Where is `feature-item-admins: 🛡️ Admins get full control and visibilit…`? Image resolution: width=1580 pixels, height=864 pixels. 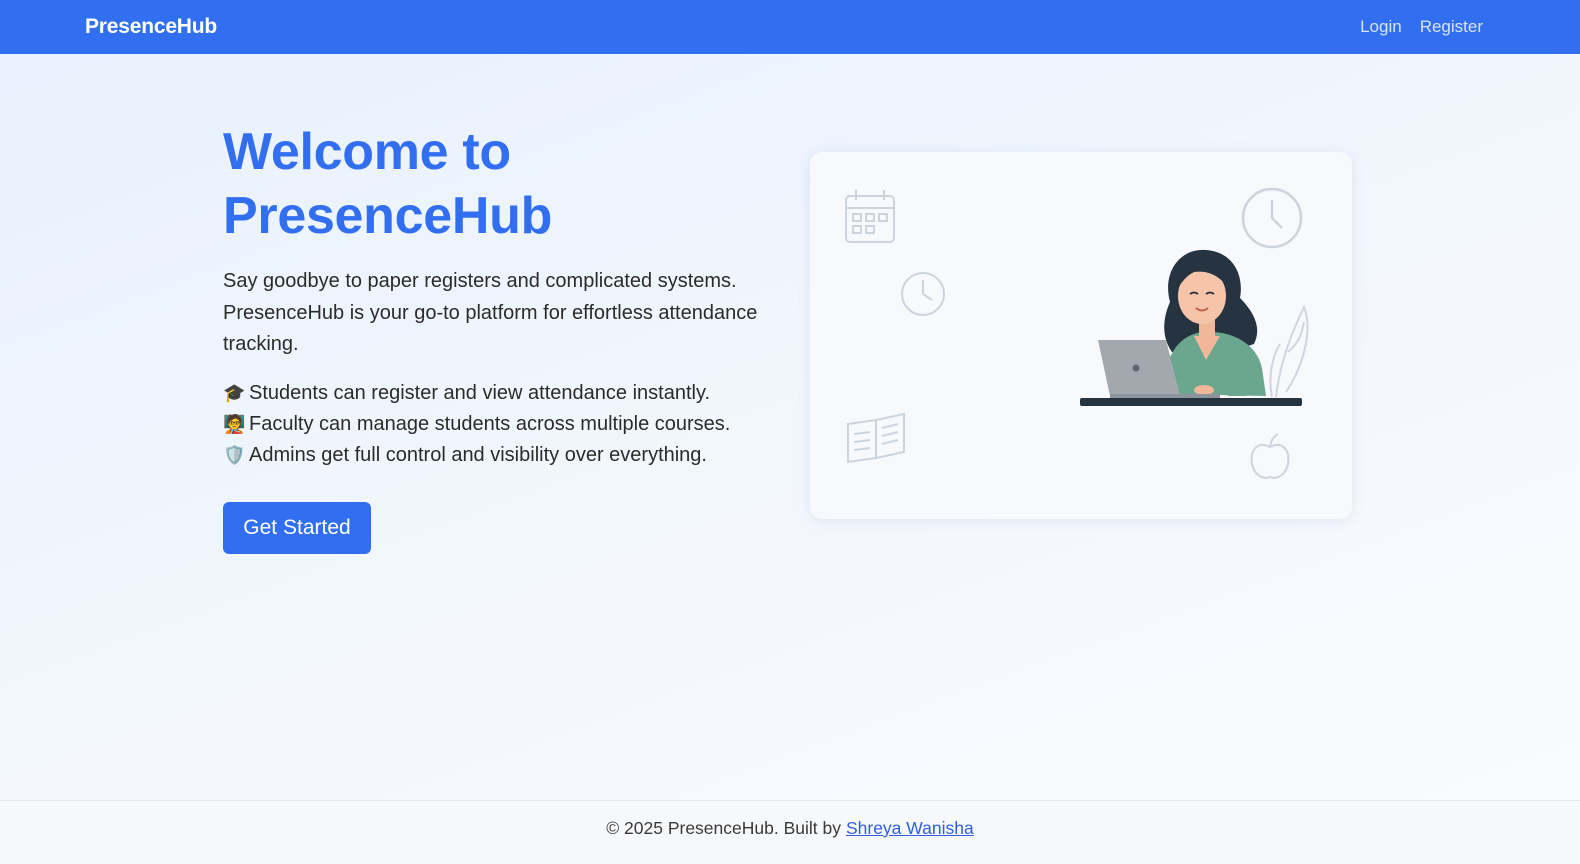 feature-item-admins: 🛡️ Admins get full control and visibilit… is located at coordinates (503, 455).